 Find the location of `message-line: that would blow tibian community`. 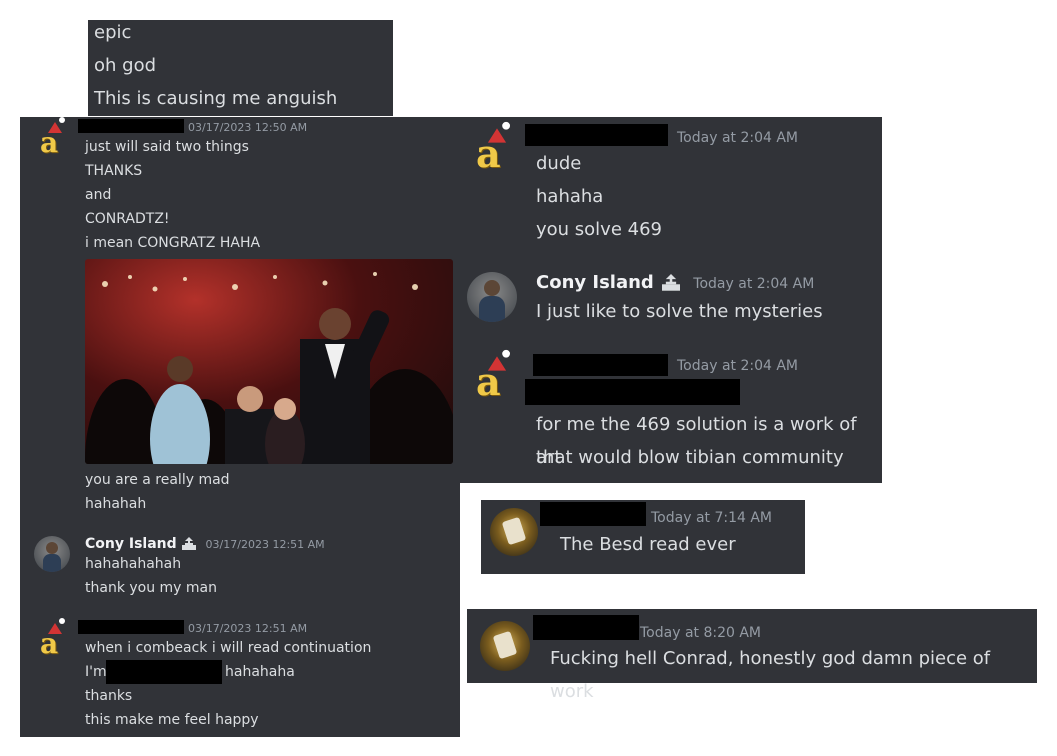

message-line: that would blow tibian community is located at coordinates (690, 457).